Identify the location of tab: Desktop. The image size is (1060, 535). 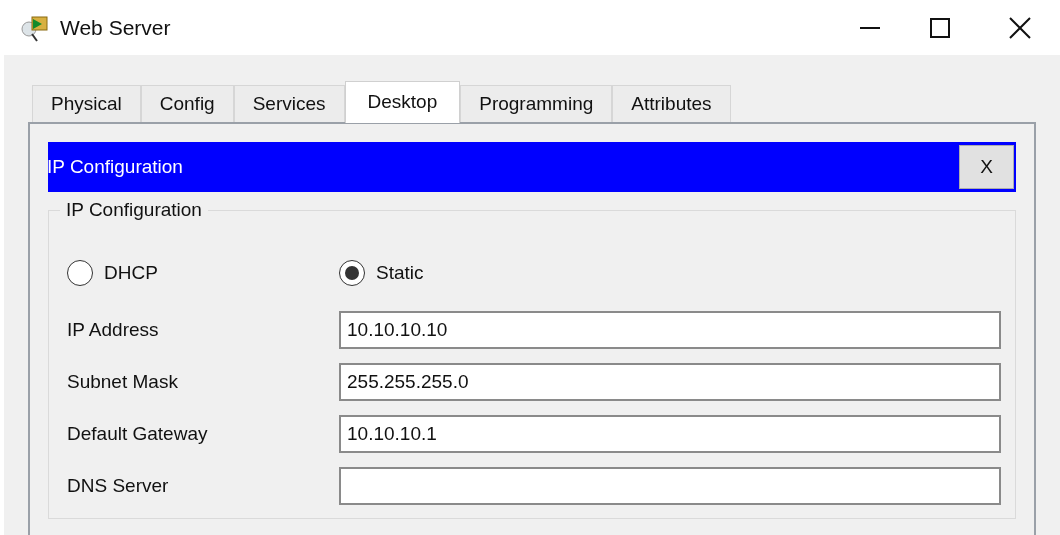
(402, 102).